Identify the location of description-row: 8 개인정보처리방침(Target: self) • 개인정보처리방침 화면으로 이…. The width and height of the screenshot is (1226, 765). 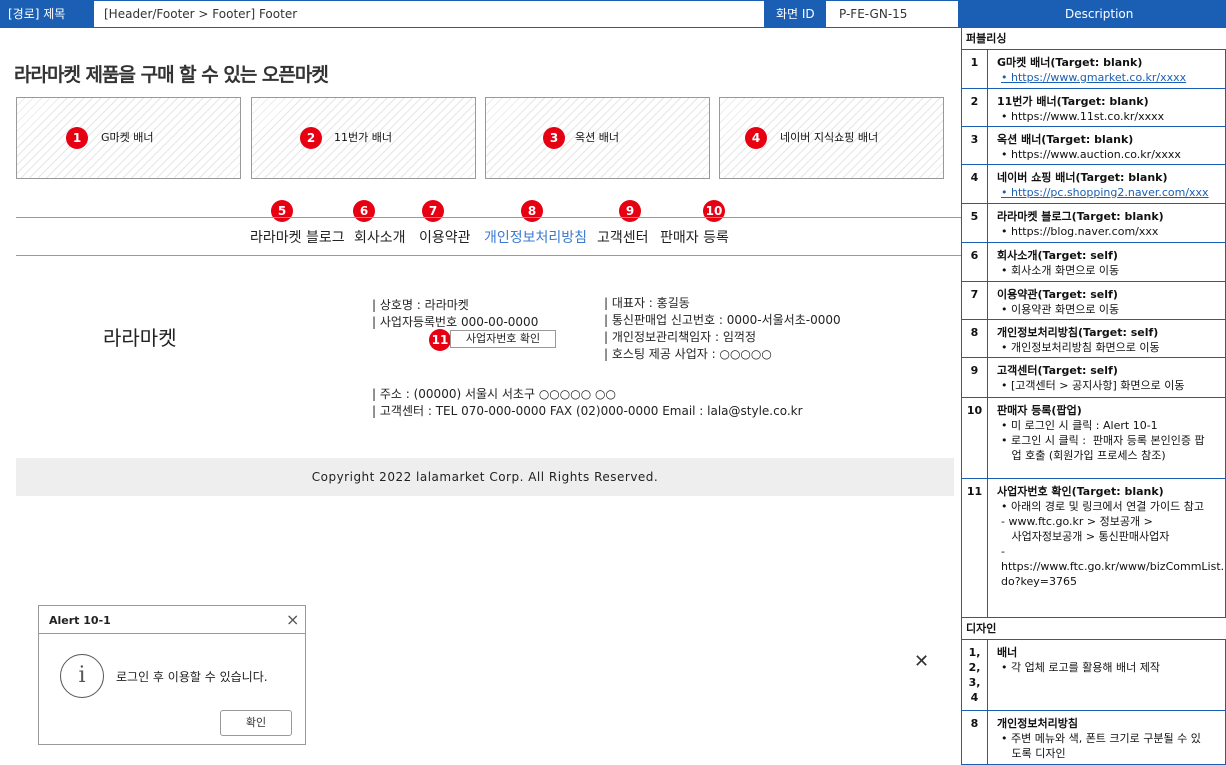
(1094, 339).